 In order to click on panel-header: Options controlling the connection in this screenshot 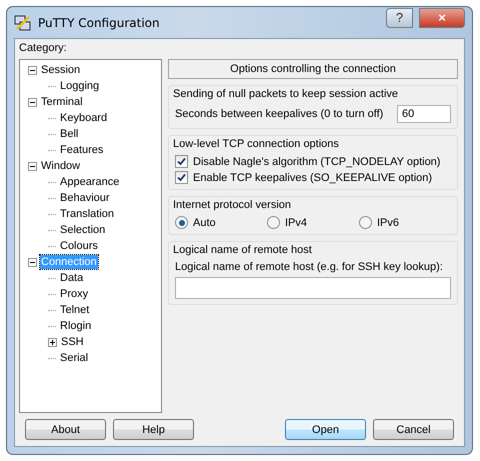, I will do `click(313, 69)`.